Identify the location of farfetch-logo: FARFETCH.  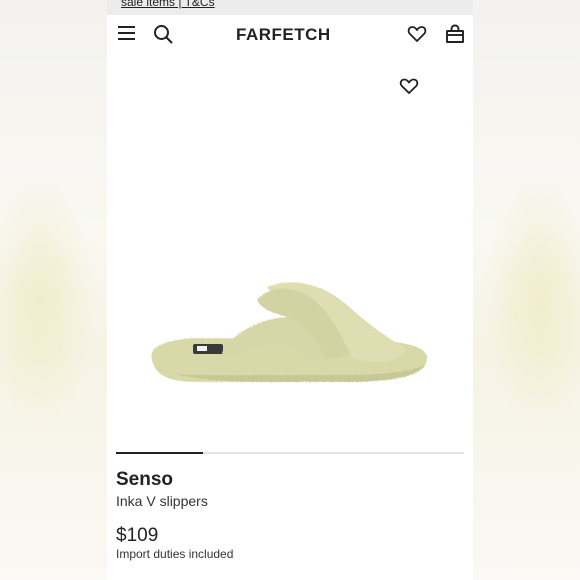
(283, 35).